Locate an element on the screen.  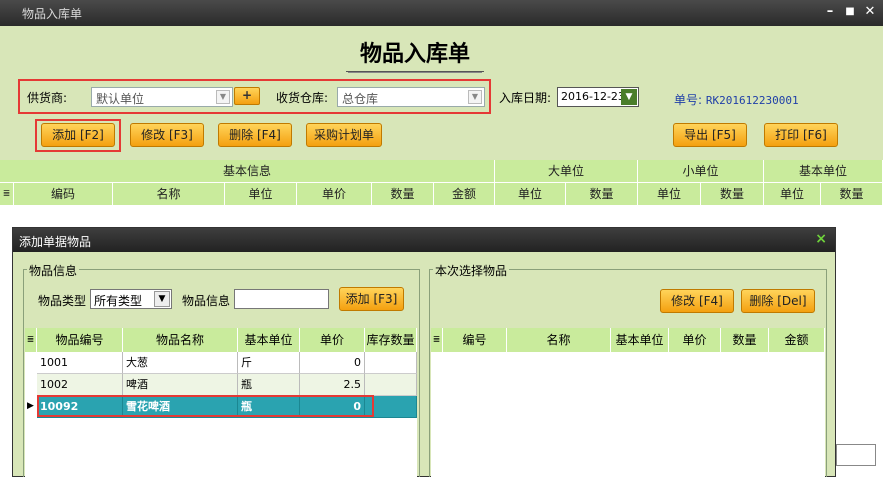
close-icon: ✕ is located at coordinates (870, 12).